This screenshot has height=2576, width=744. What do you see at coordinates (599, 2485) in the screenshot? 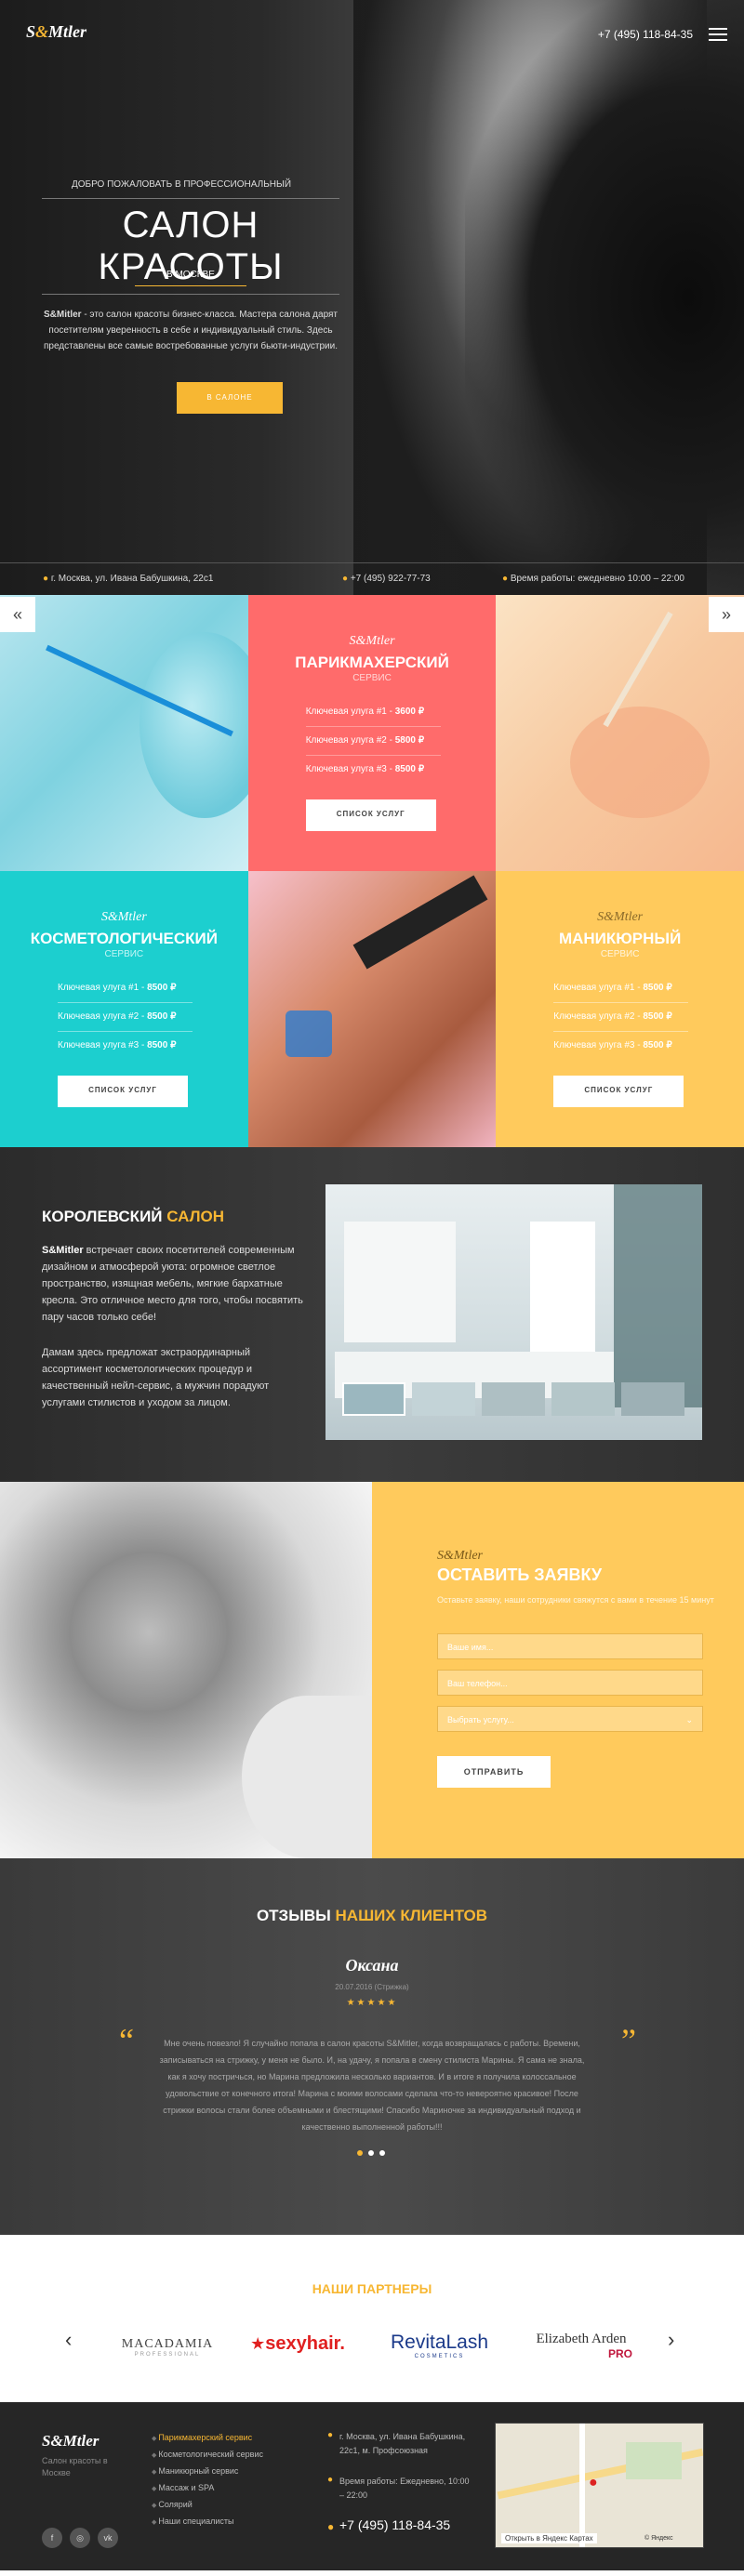
I see `footer-map: ● Открыть в Яндекс Картах © Яндекс` at bounding box center [599, 2485].